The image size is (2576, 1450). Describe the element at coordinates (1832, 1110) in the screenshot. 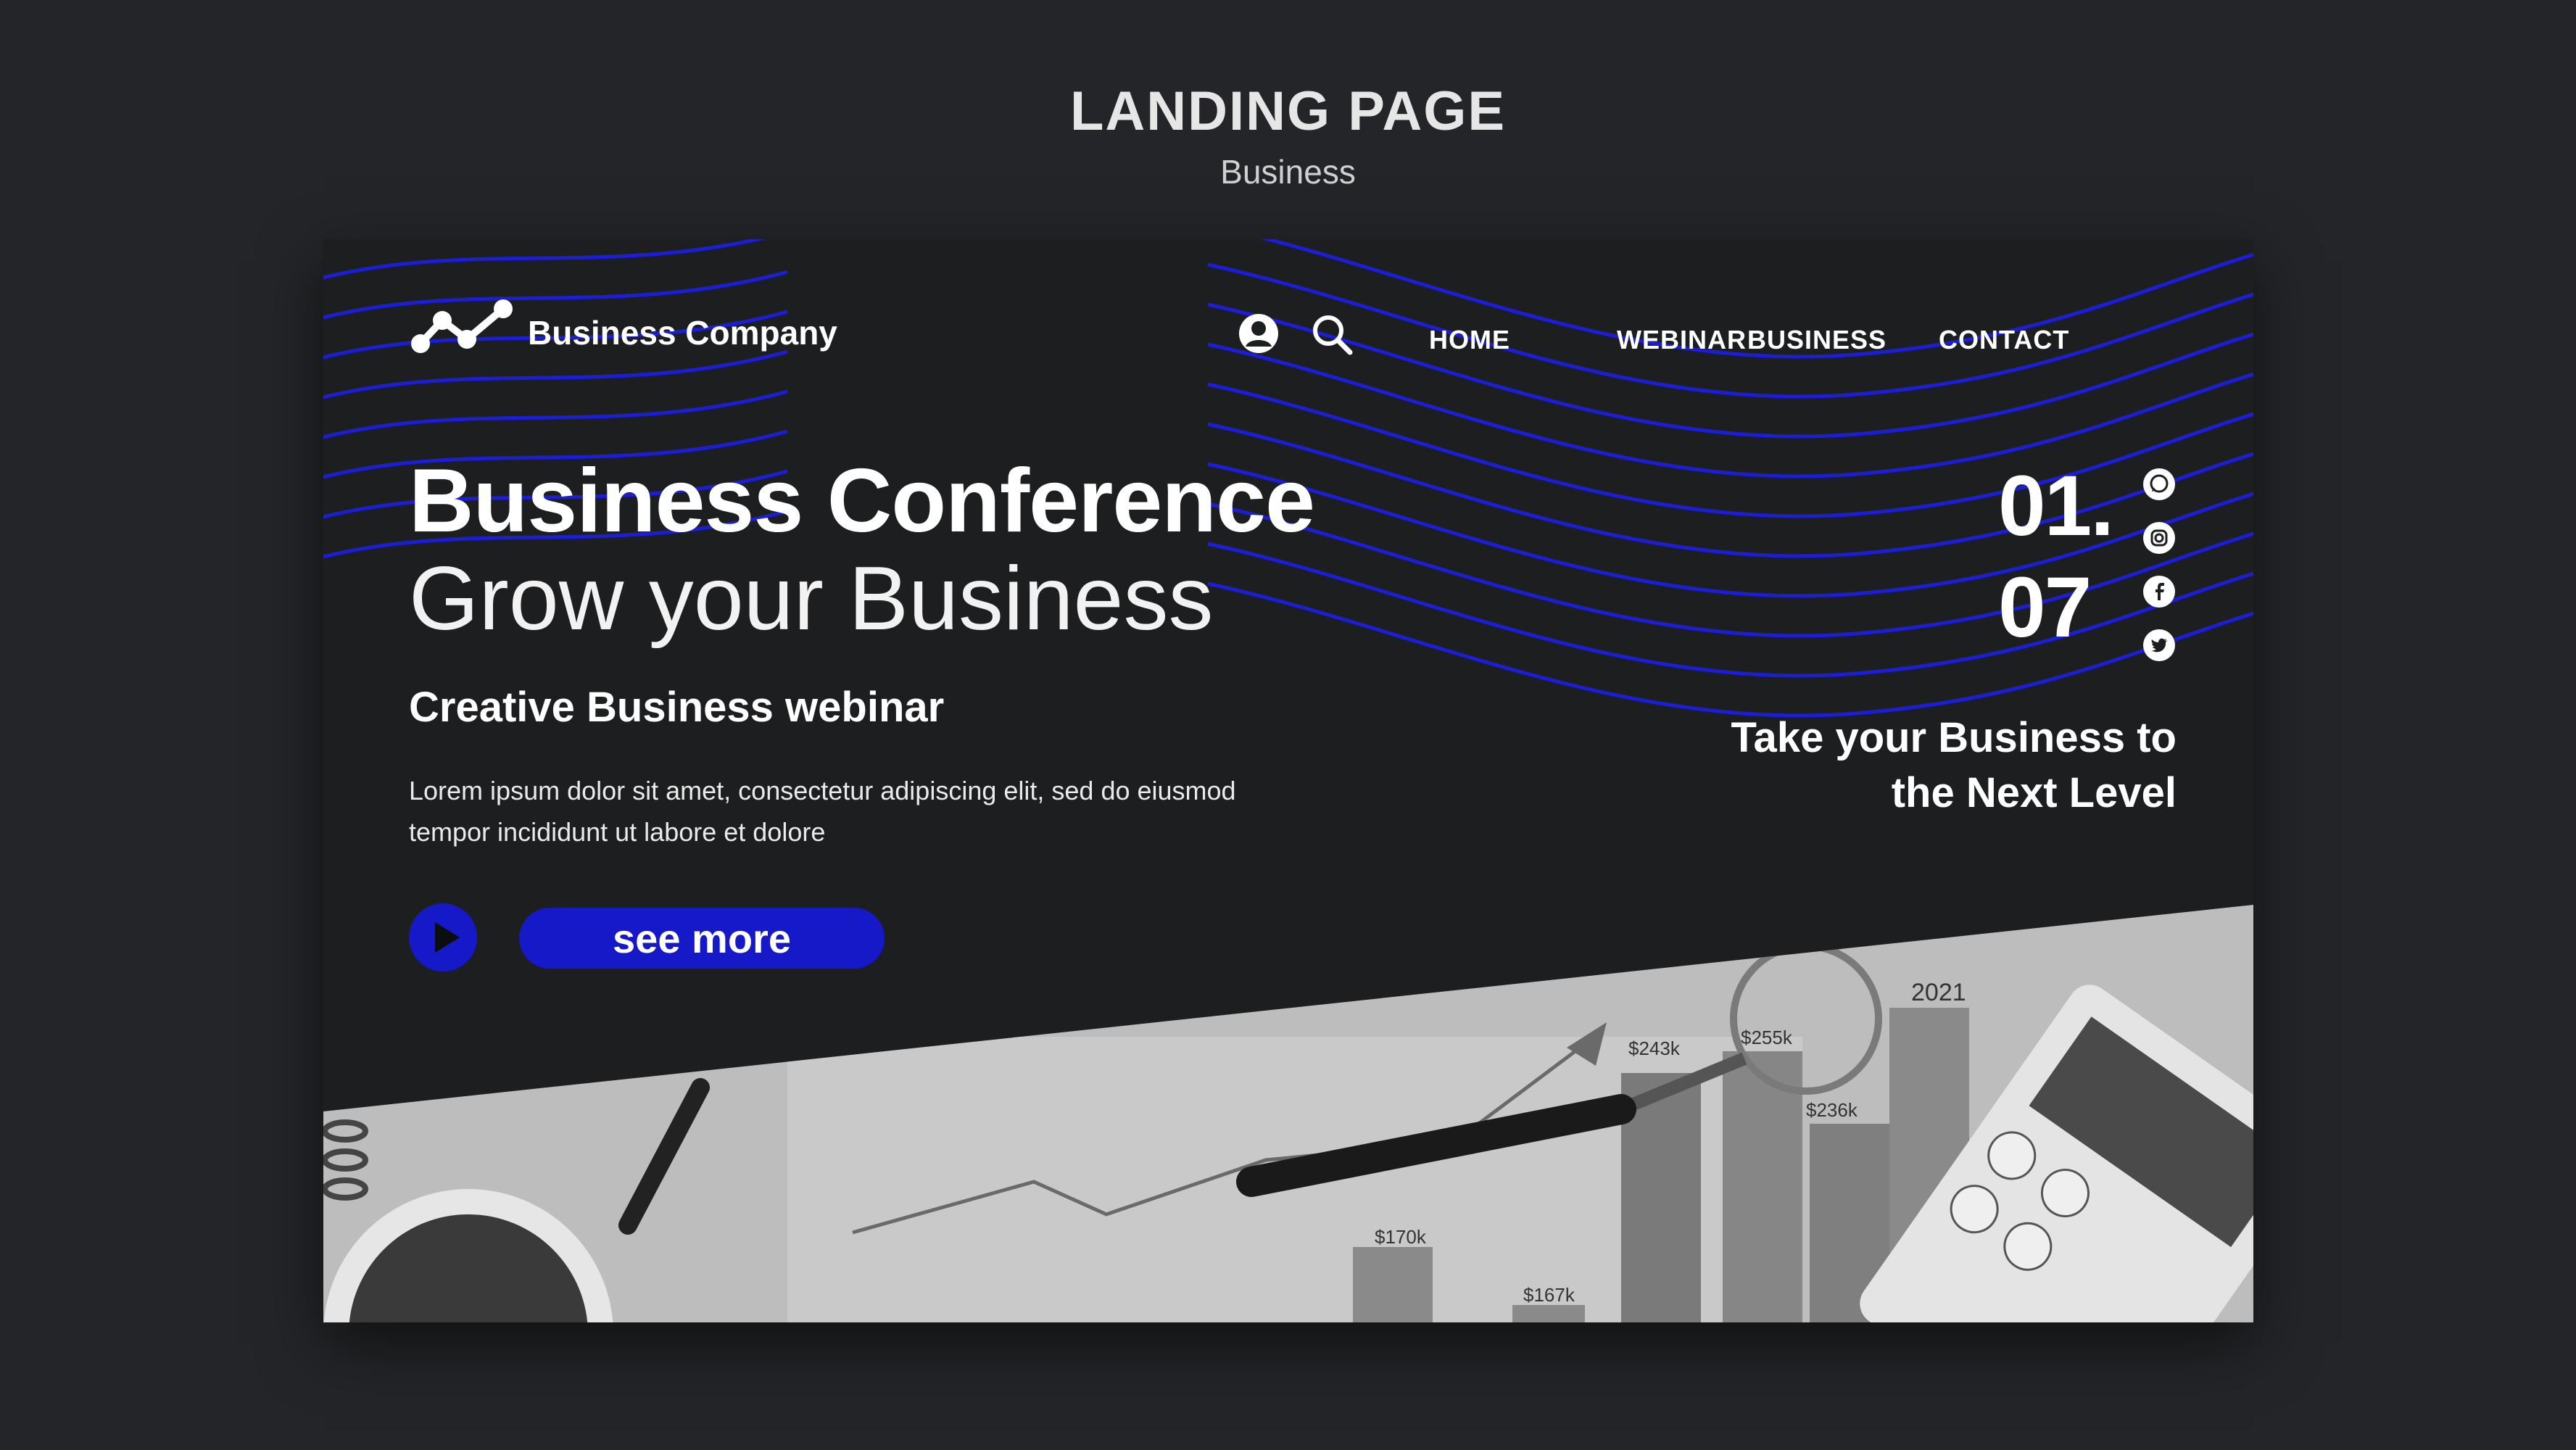

I see `bar-label-236k: $236k` at that location.